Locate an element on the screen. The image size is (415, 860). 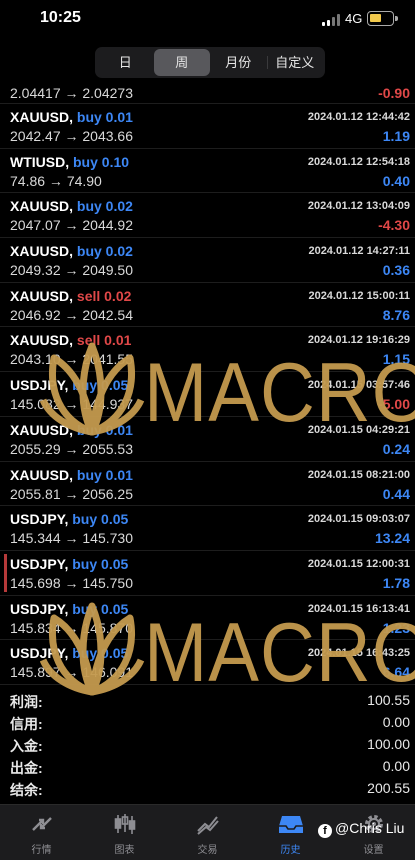
trade-timestamp: 2024.01.15 08:21:00 is located at coordinates (358, 474).